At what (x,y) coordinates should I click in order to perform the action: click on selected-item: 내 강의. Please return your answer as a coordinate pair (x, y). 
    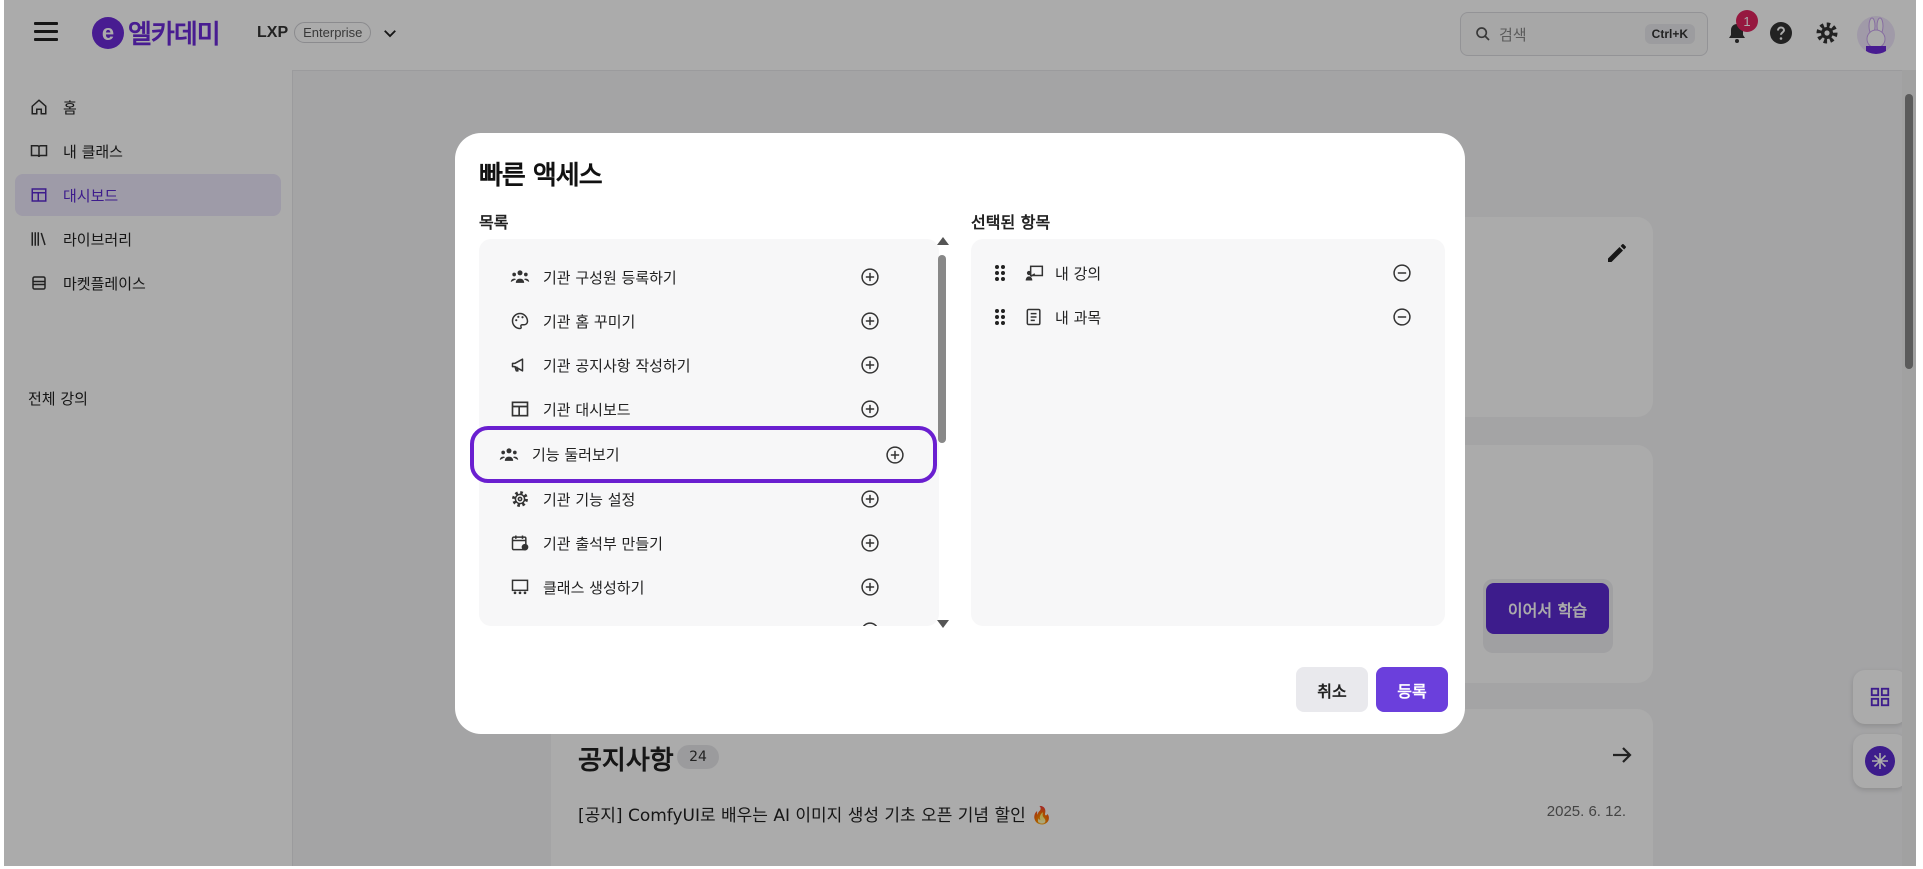
    Looking at the image, I should click on (1208, 273).